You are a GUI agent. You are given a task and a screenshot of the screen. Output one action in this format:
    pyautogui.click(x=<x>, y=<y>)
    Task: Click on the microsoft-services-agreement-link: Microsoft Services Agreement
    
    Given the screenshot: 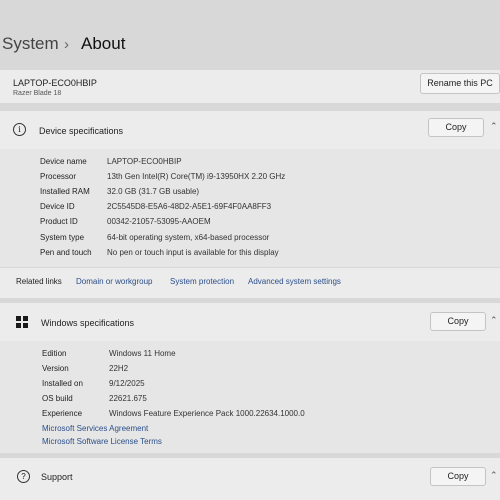 What is the action you would take?
    pyautogui.click(x=95, y=428)
    